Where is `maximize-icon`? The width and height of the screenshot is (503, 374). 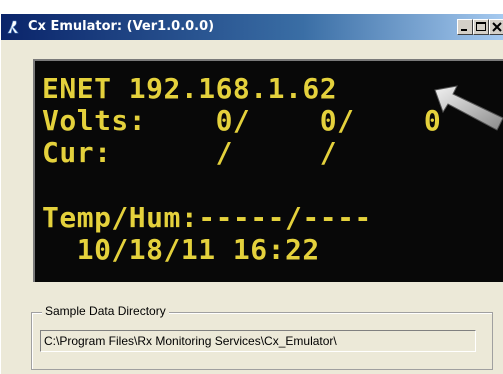
maximize-icon is located at coordinates (481, 26).